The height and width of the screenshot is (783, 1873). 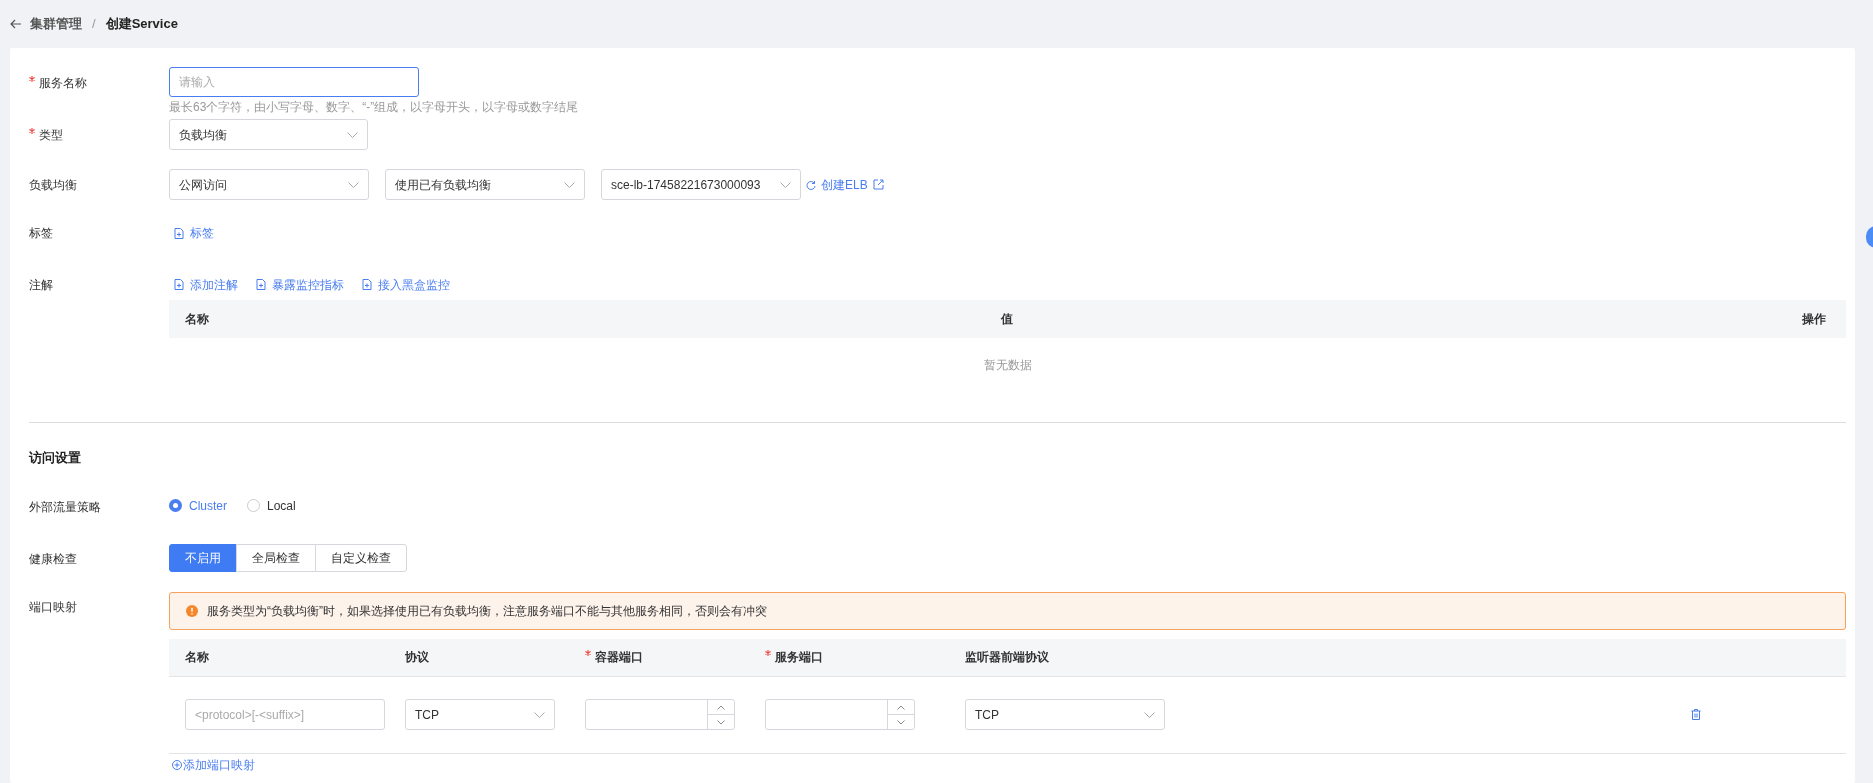 What do you see at coordinates (794, 657) in the screenshot?
I see `column-header: 服务端口` at bounding box center [794, 657].